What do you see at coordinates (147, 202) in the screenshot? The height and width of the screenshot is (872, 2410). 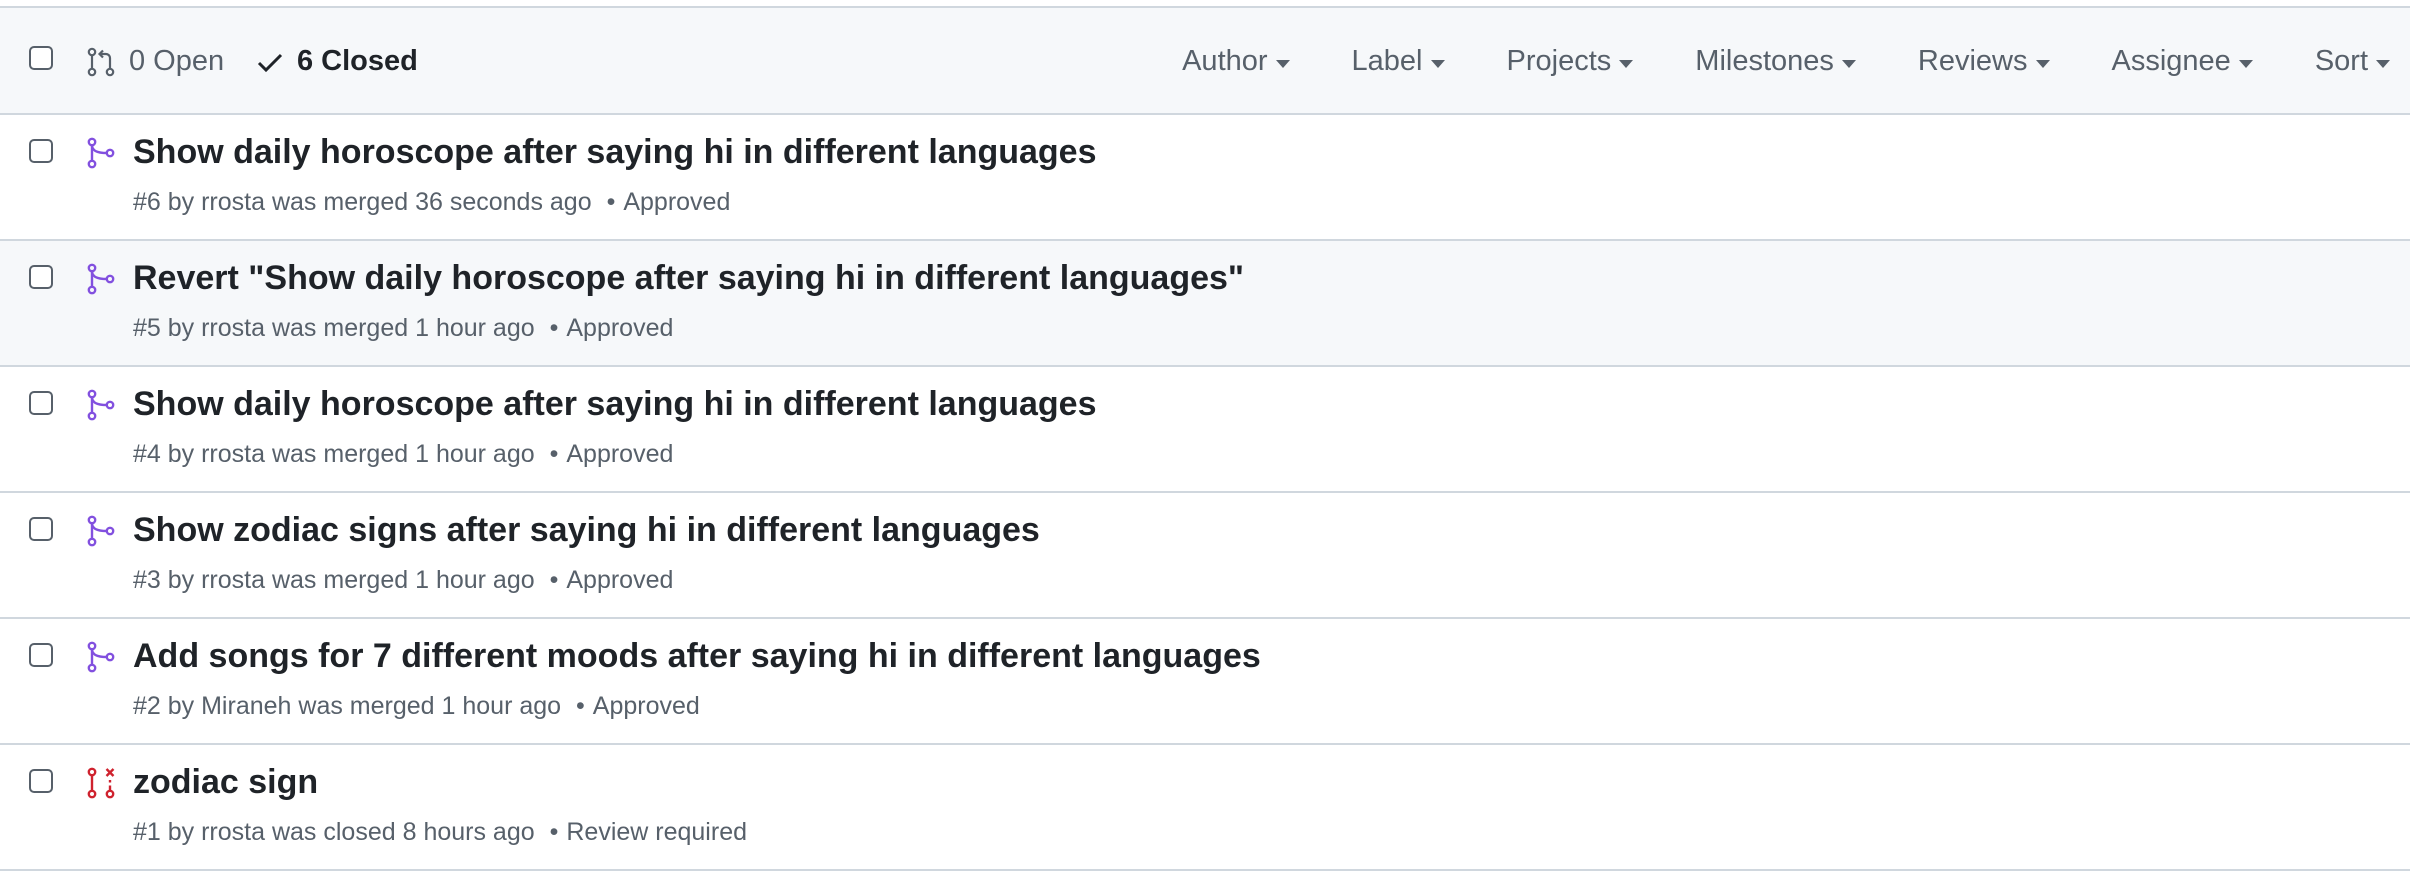 I see `pull-request-number: #6` at bounding box center [147, 202].